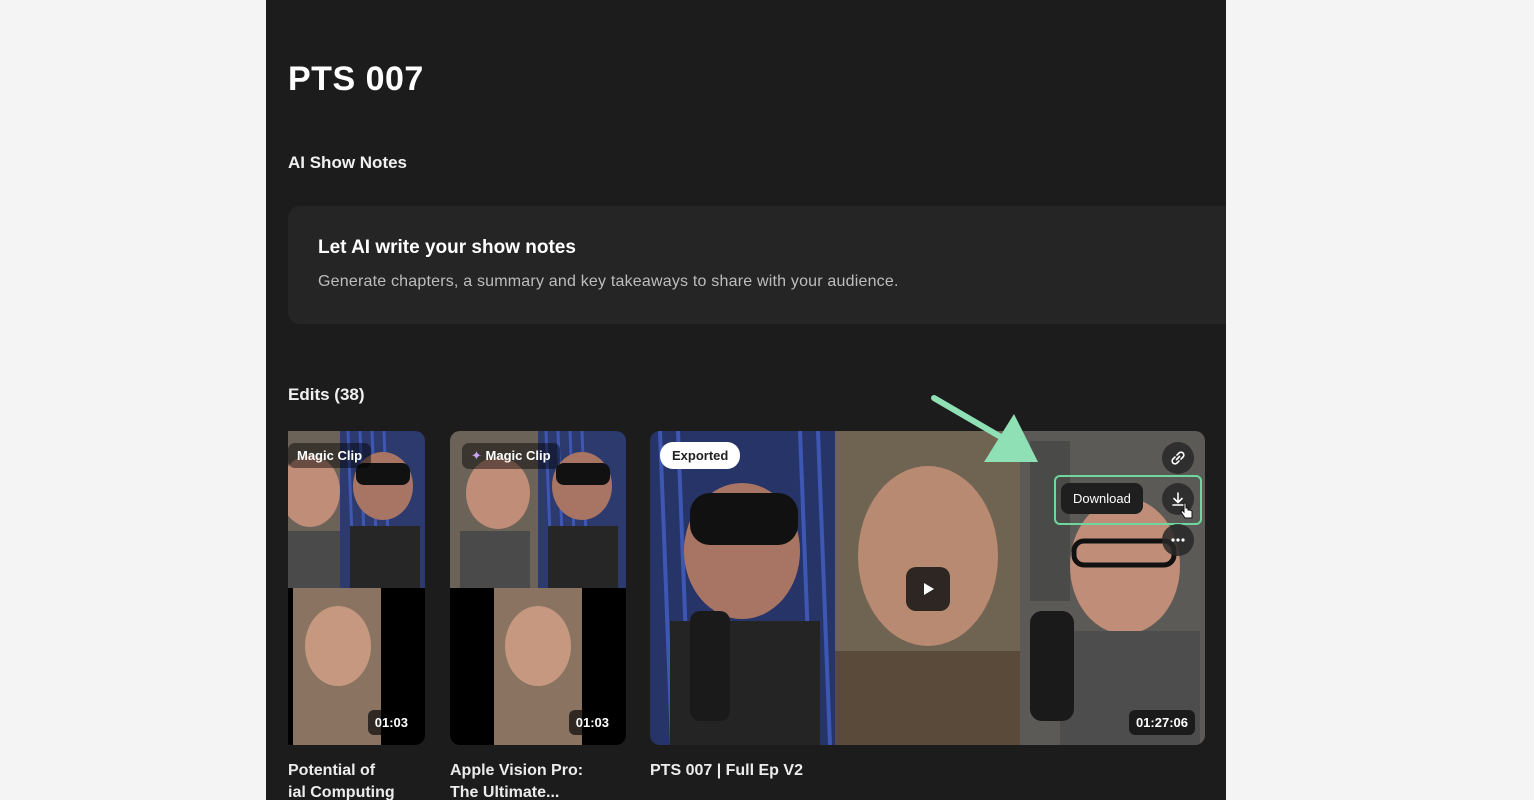  What do you see at coordinates (700, 455) in the screenshot?
I see `exported-badge: Exported` at bounding box center [700, 455].